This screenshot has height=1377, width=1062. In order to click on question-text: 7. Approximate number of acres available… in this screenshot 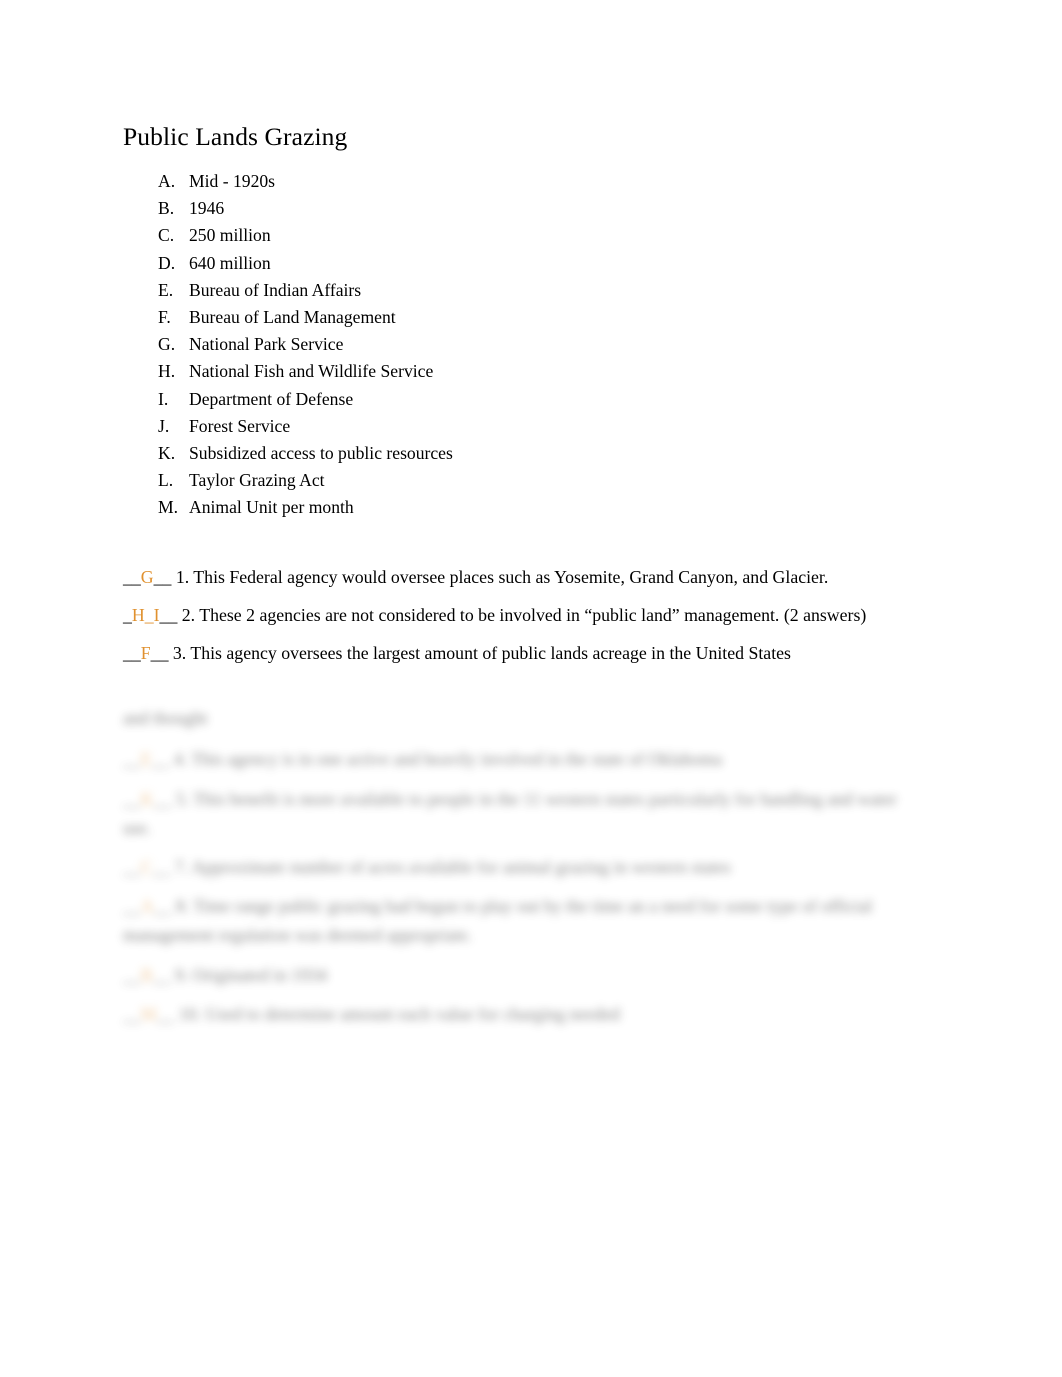, I will do `click(450, 867)`.